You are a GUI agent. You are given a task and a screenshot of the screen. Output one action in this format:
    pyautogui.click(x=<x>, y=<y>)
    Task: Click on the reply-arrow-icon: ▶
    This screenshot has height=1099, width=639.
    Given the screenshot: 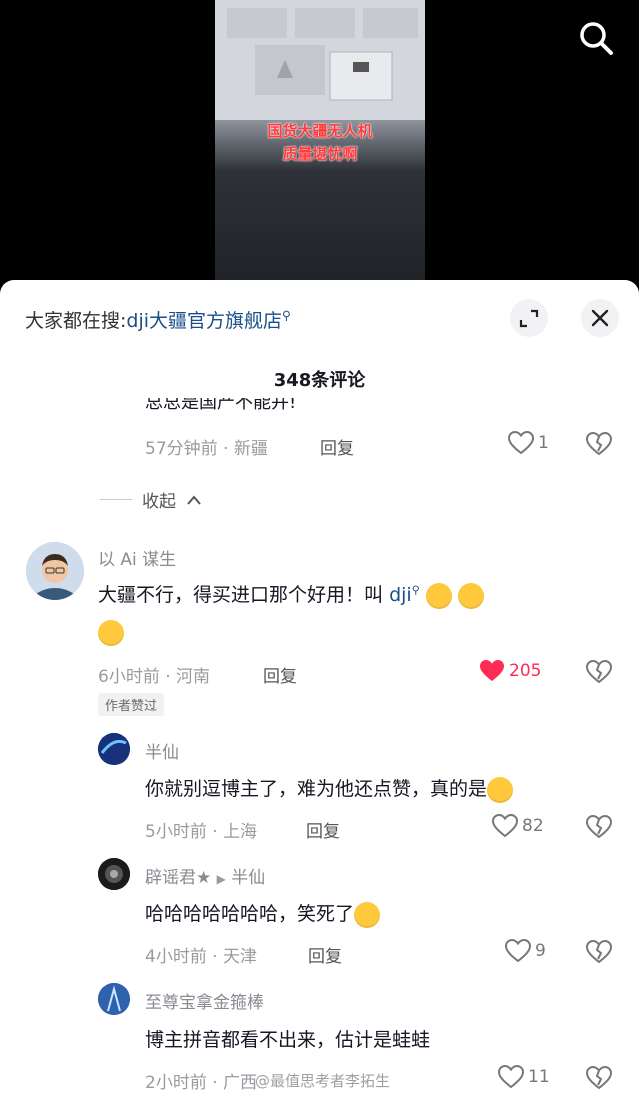 What is the action you would take?
    pyautogui.click(x=221, y=879)
    